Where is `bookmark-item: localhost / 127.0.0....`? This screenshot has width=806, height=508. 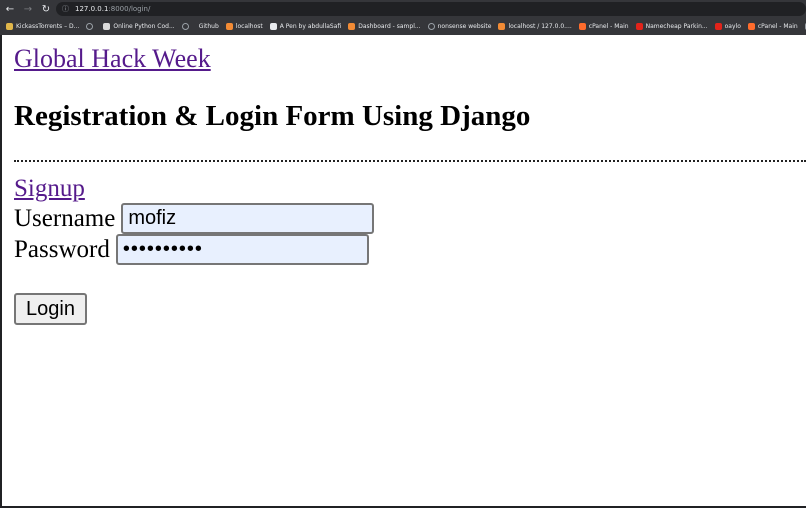
bookmark-item: localhost / 127.0.0.... is located at coordinates (535, 26).